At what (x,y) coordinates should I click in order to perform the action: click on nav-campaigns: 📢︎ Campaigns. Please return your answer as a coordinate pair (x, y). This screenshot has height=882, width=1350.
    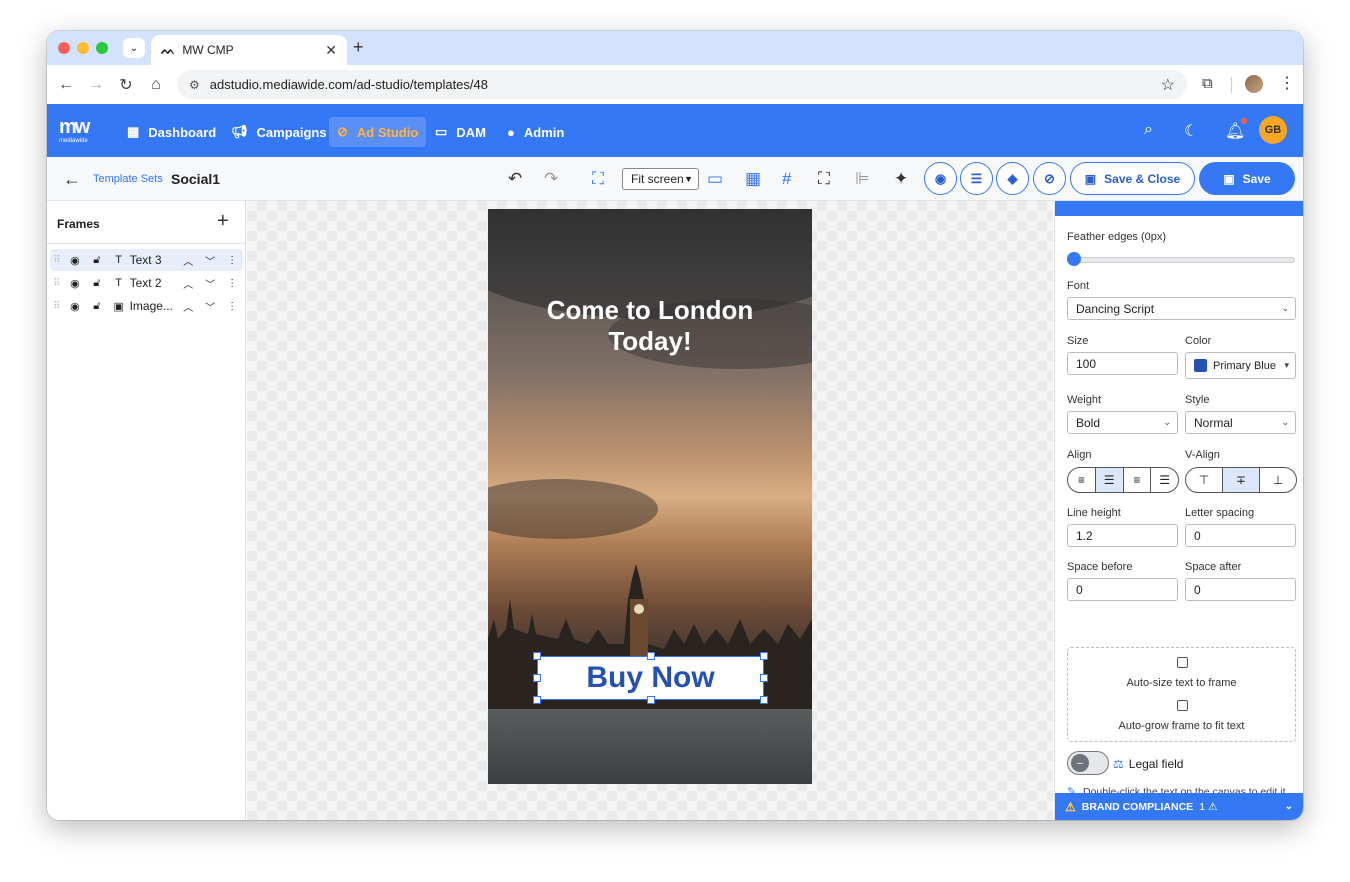
    Looking at the image, I should click on (279, 132).